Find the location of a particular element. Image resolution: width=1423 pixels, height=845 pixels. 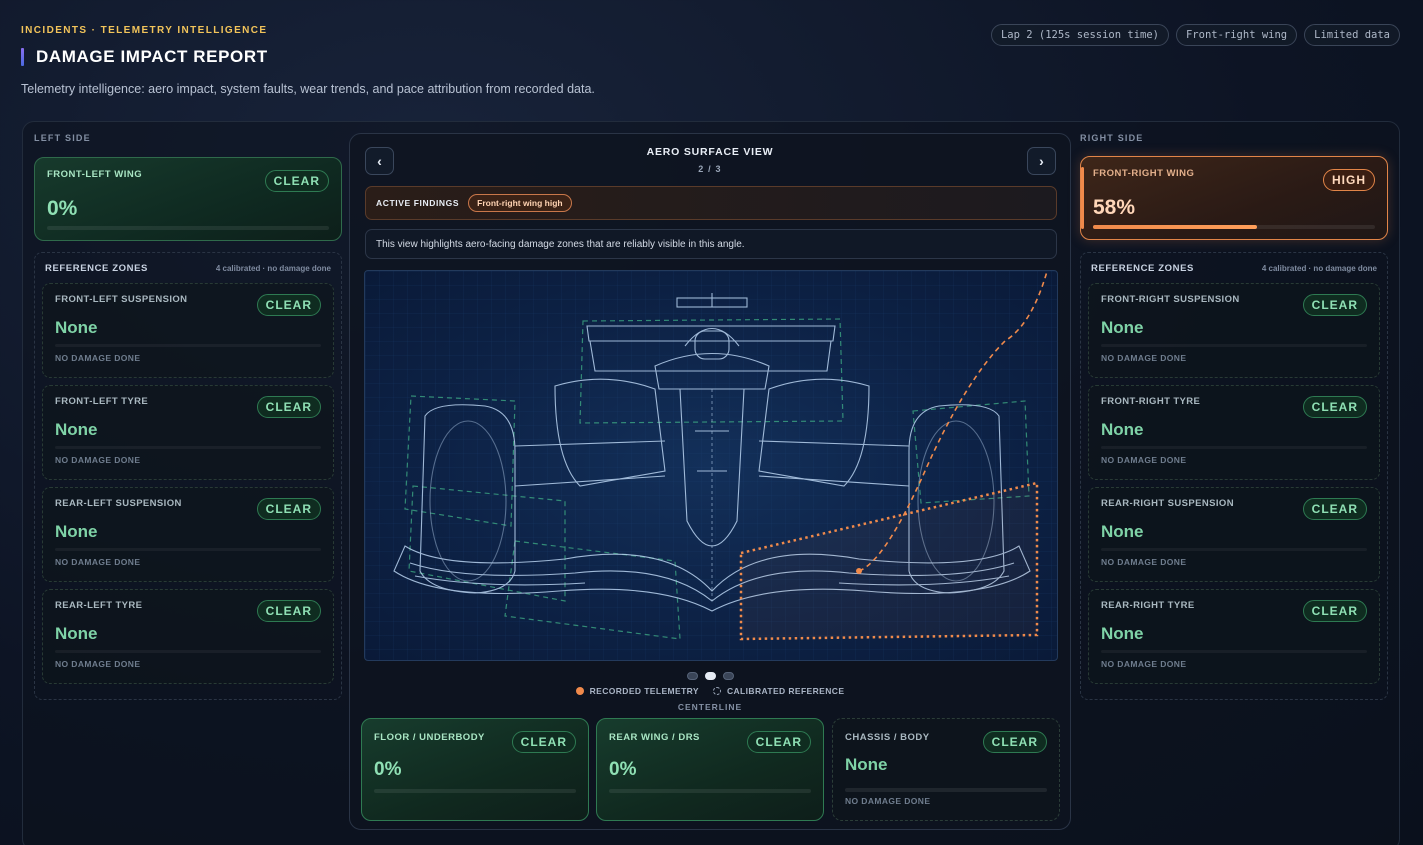

legend-reference: CALIBRATED REFERENCE is located at coordinates (778, 691).